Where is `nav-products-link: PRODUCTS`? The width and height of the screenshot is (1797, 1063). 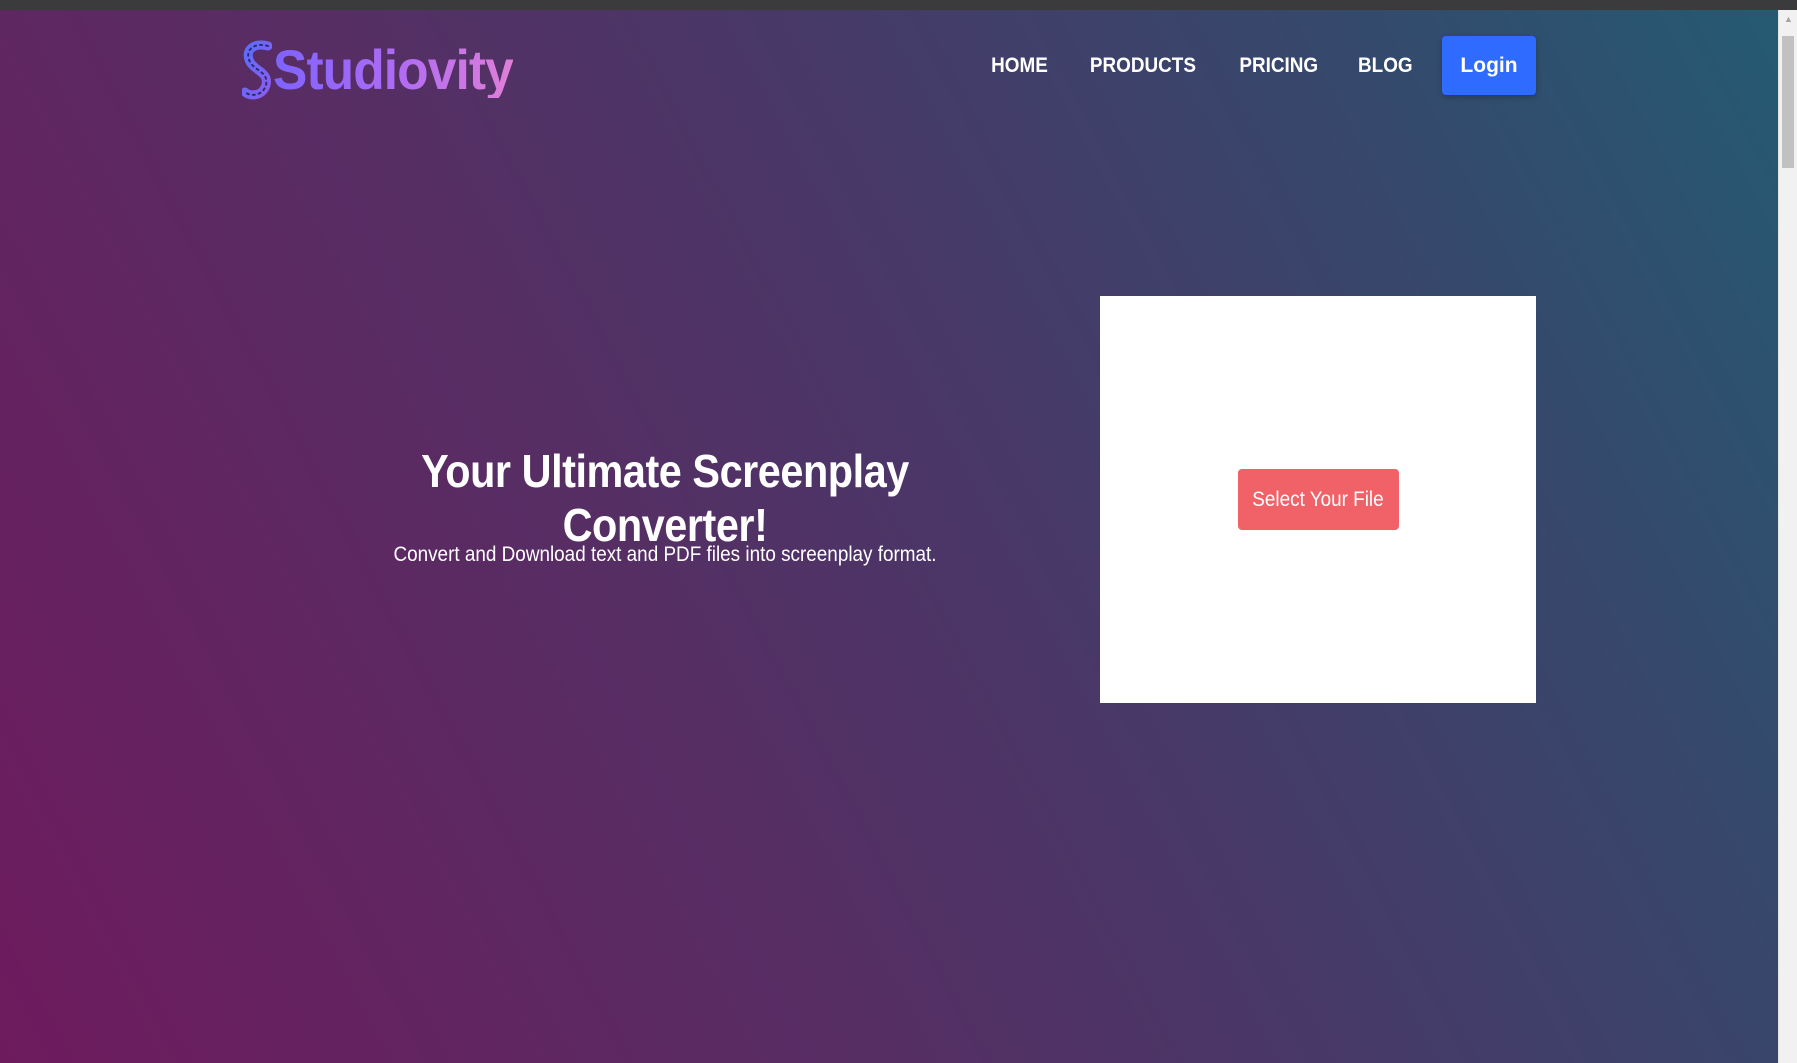 nav-products-link: PRODUCTS is located at coordinates (1143, 66).